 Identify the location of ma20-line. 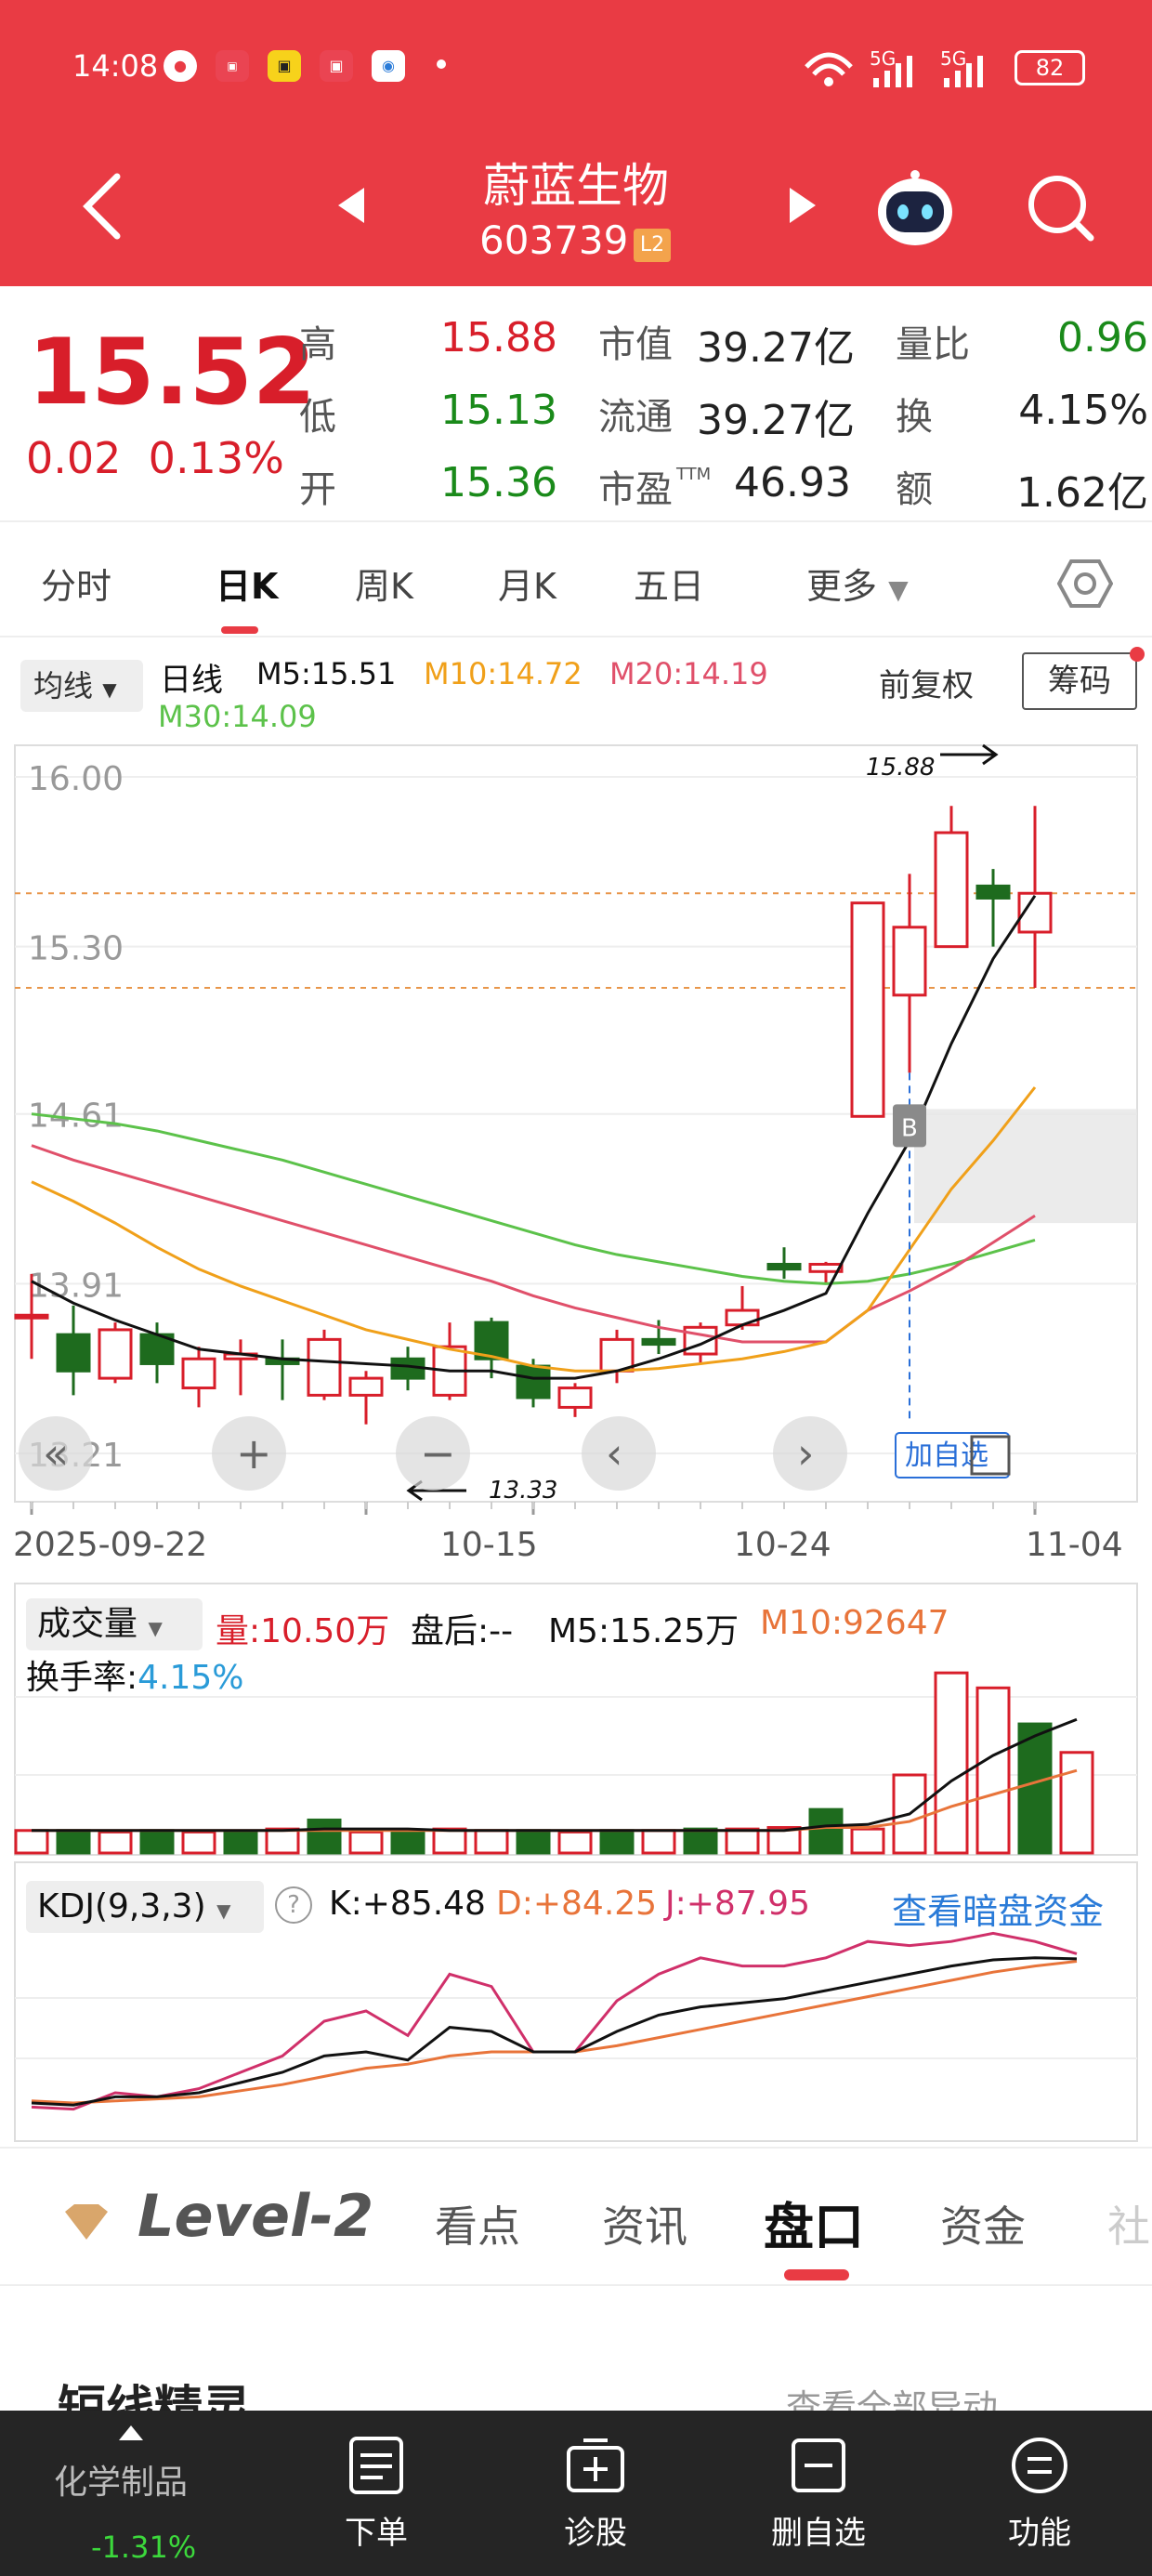
(533, 1244).